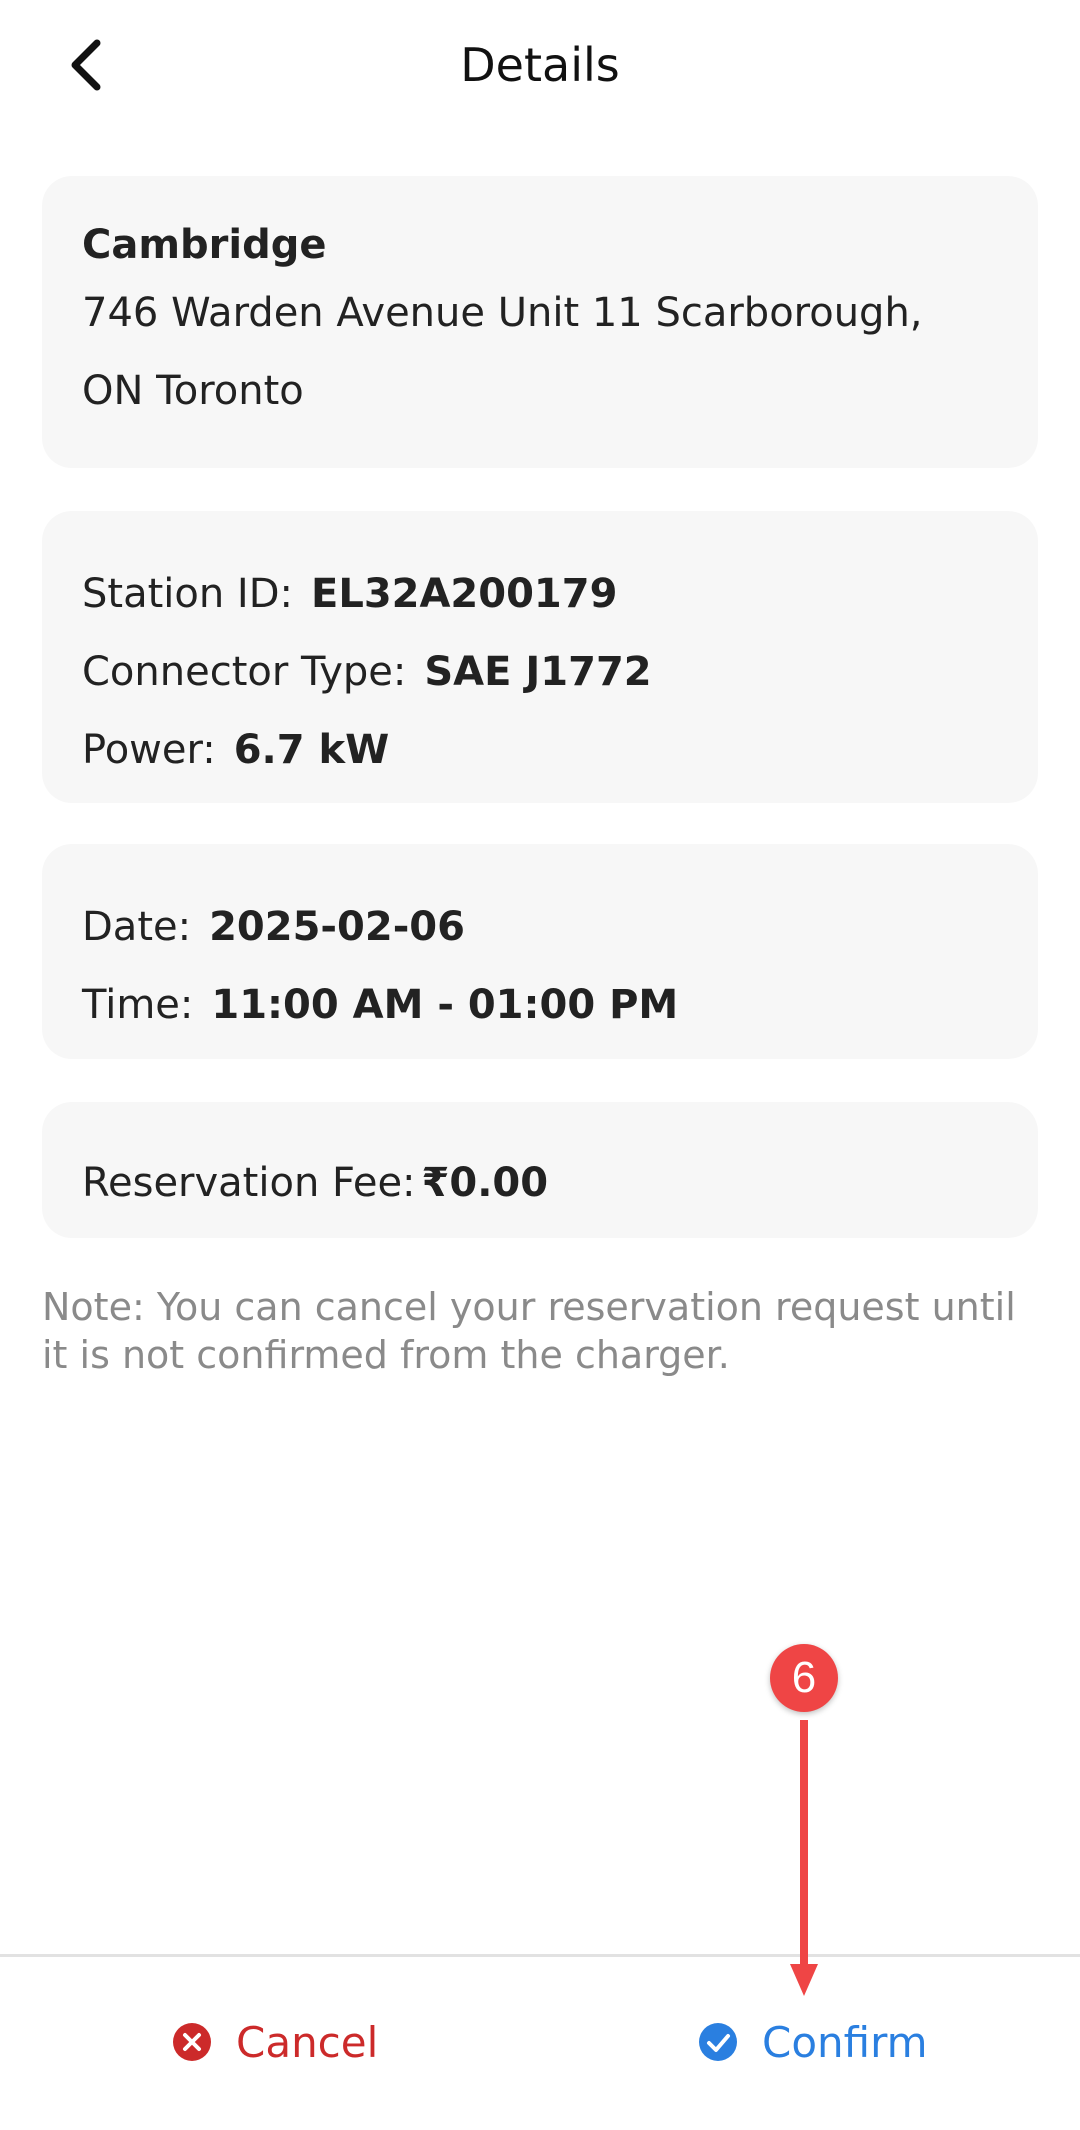 The width and height of the screenshot is (1080, 2130). I want to click on connector-type-row: Connector Type: SAE J1772, so click(545, 672).